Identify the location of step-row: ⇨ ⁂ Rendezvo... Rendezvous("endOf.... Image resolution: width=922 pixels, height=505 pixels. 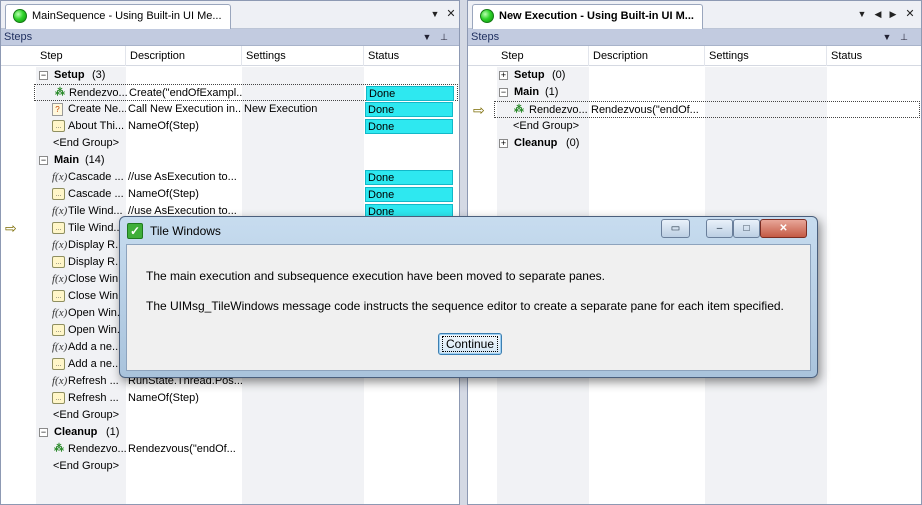
(696, 109).